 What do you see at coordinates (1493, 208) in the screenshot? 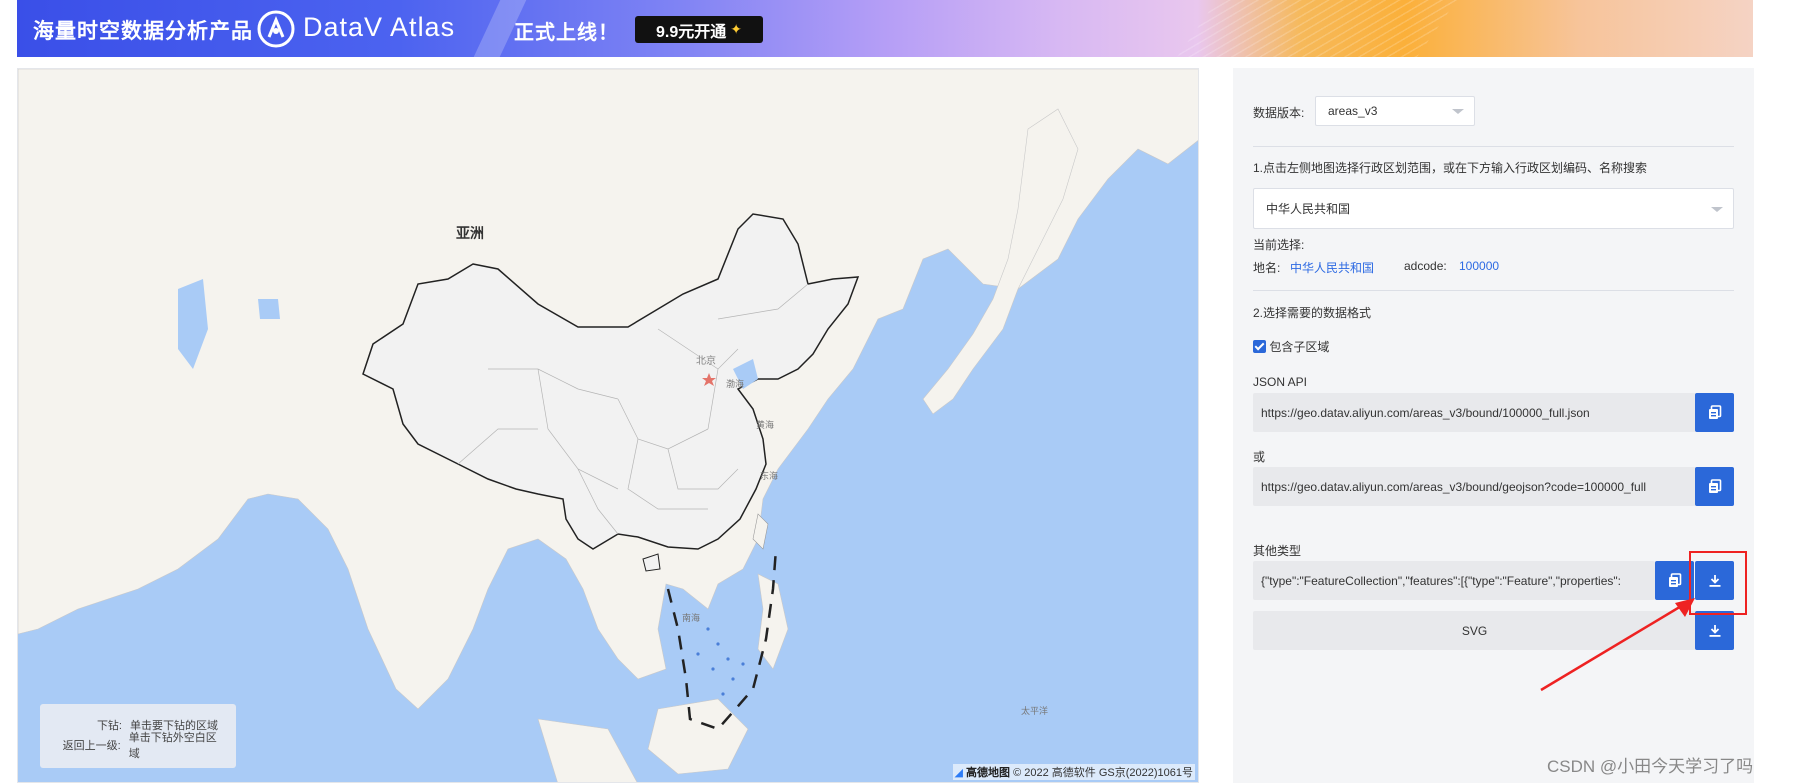
I see `region-search-select: 中华人民共和国` at bounding box center [1493, 208].